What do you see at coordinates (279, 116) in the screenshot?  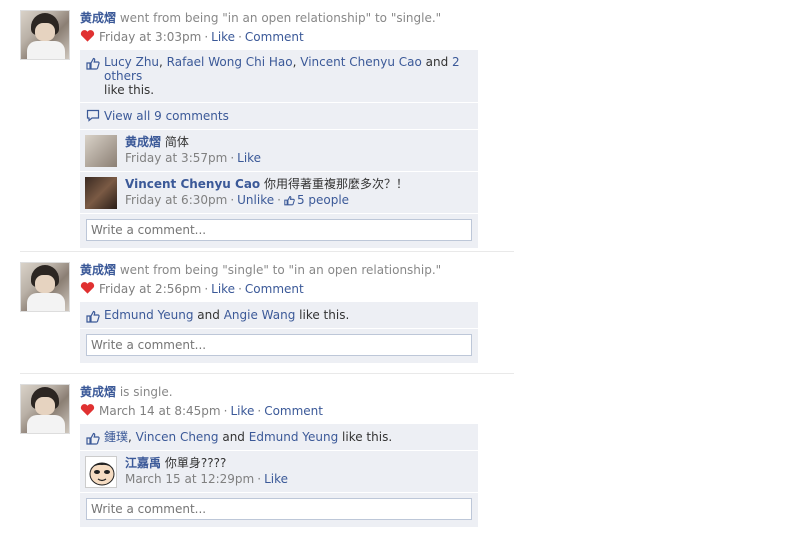 I see `view-all-comments-row: View all 9 comments` at bounding box center [279, 116].